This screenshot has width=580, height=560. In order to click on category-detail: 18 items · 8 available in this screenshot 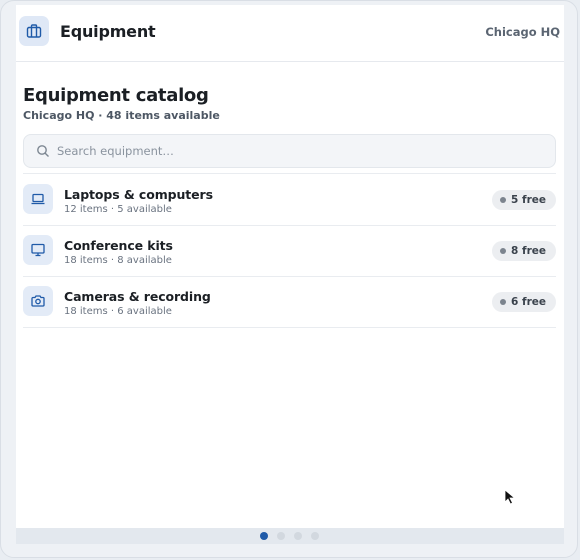, I will do `click(118, 260)`.